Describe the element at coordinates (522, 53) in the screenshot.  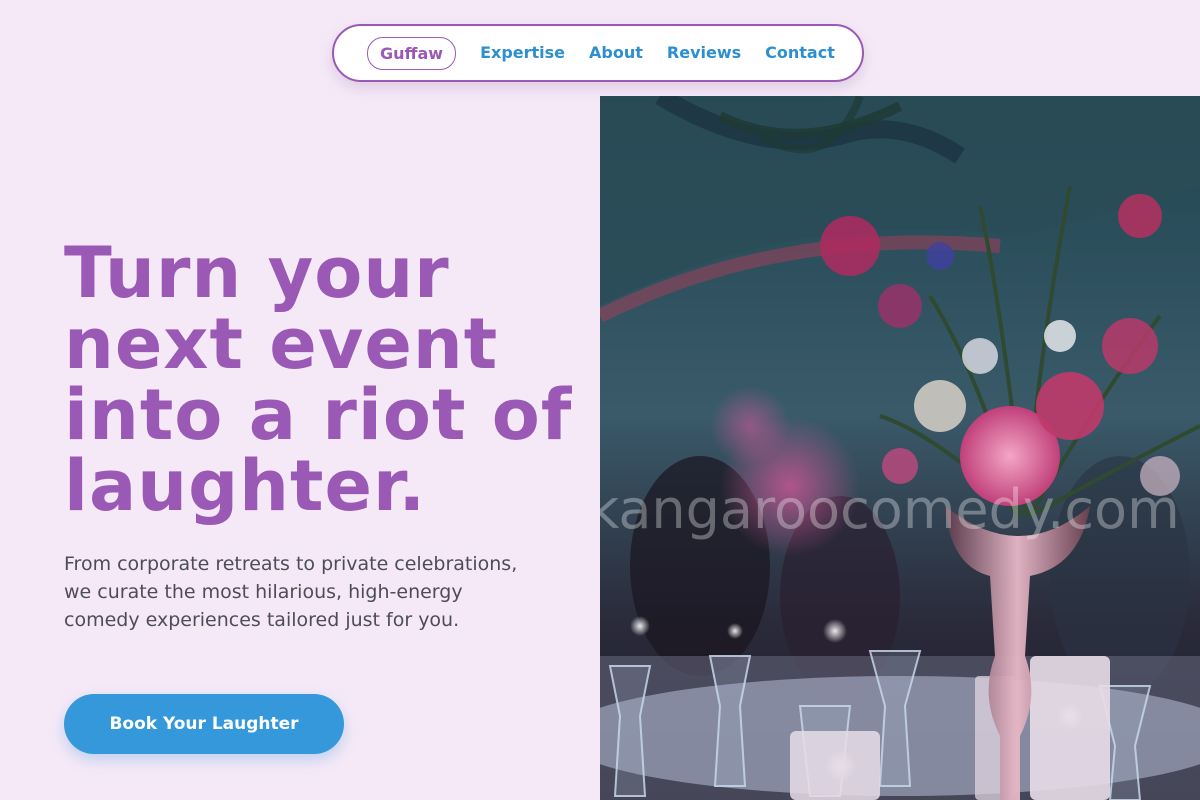
I see `nav-link-expertise: Expertise` at that location.